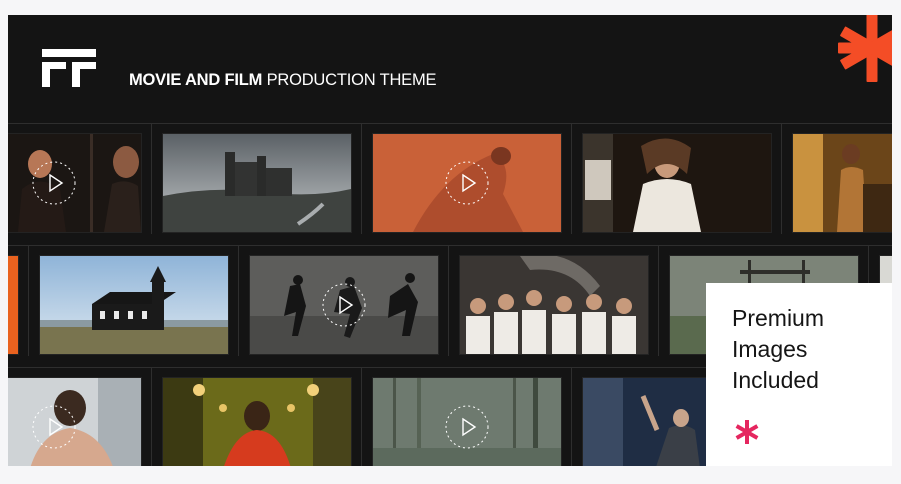  I want to click on image-woman-dark-room, so click(75, 183).